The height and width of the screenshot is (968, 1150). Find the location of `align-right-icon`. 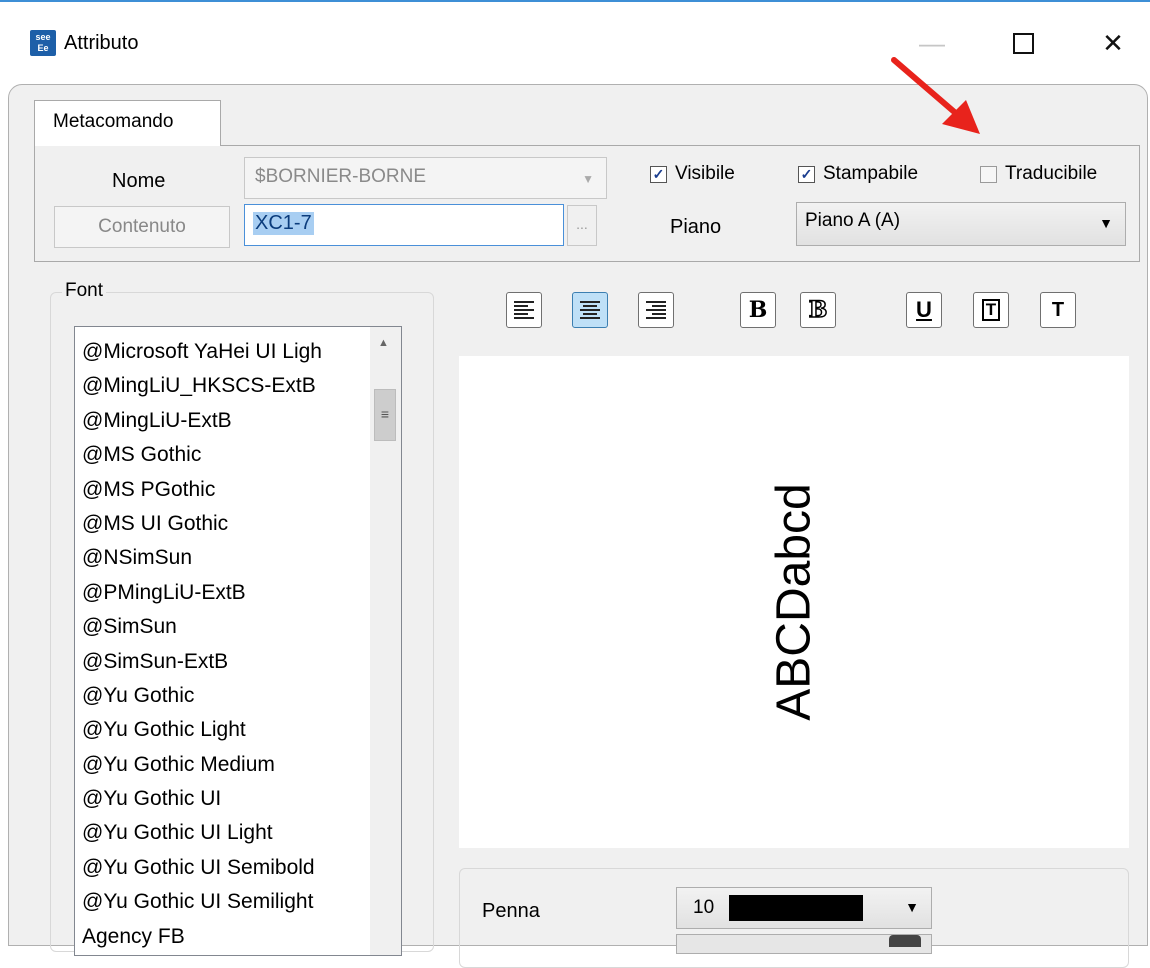

align-right-icon is located at coordinates (656, 310).